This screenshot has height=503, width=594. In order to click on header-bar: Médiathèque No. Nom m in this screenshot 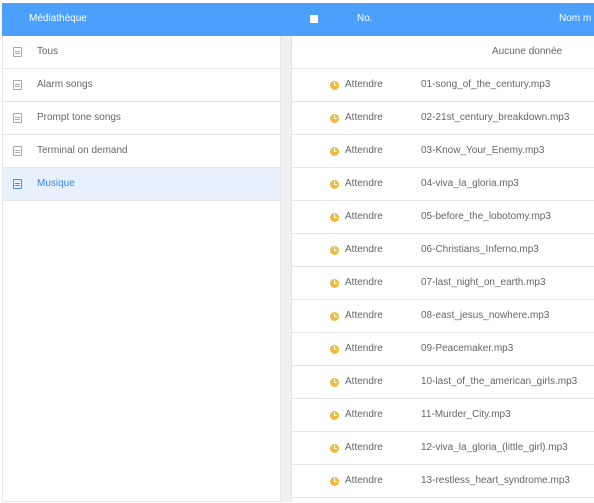, I will do `click(298, 19)`.